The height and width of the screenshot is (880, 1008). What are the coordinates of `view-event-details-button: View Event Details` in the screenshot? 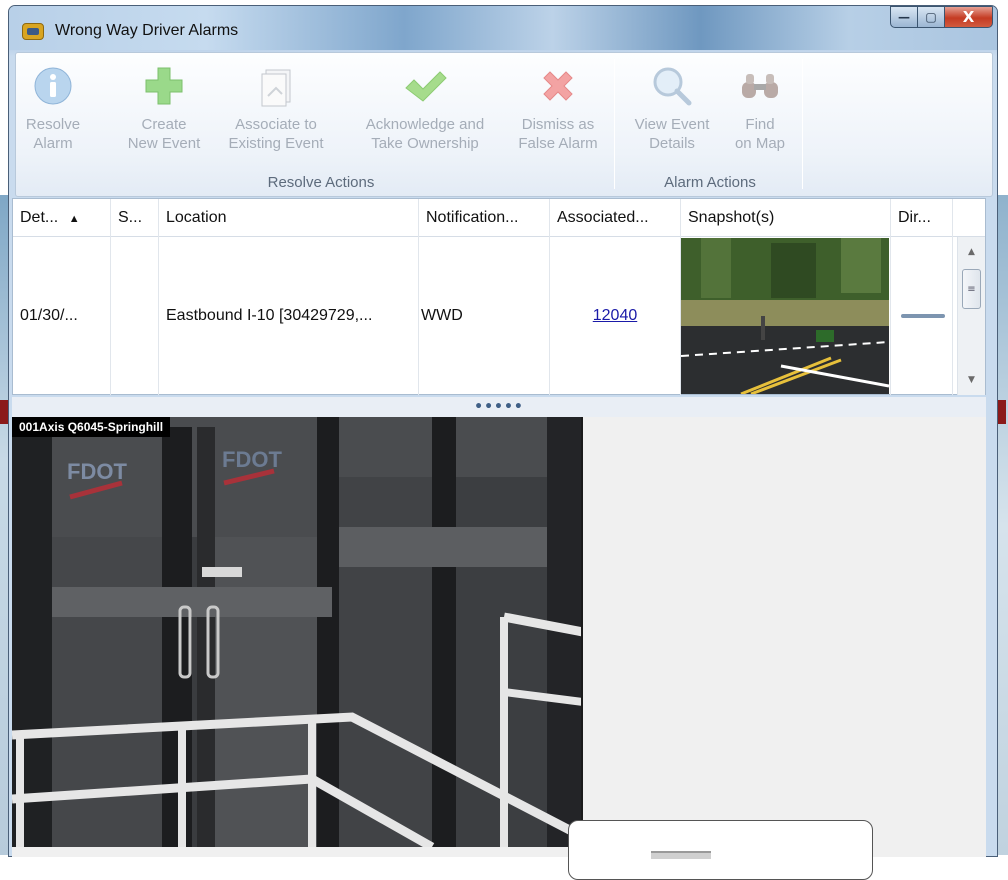 It's located at (672, 105).